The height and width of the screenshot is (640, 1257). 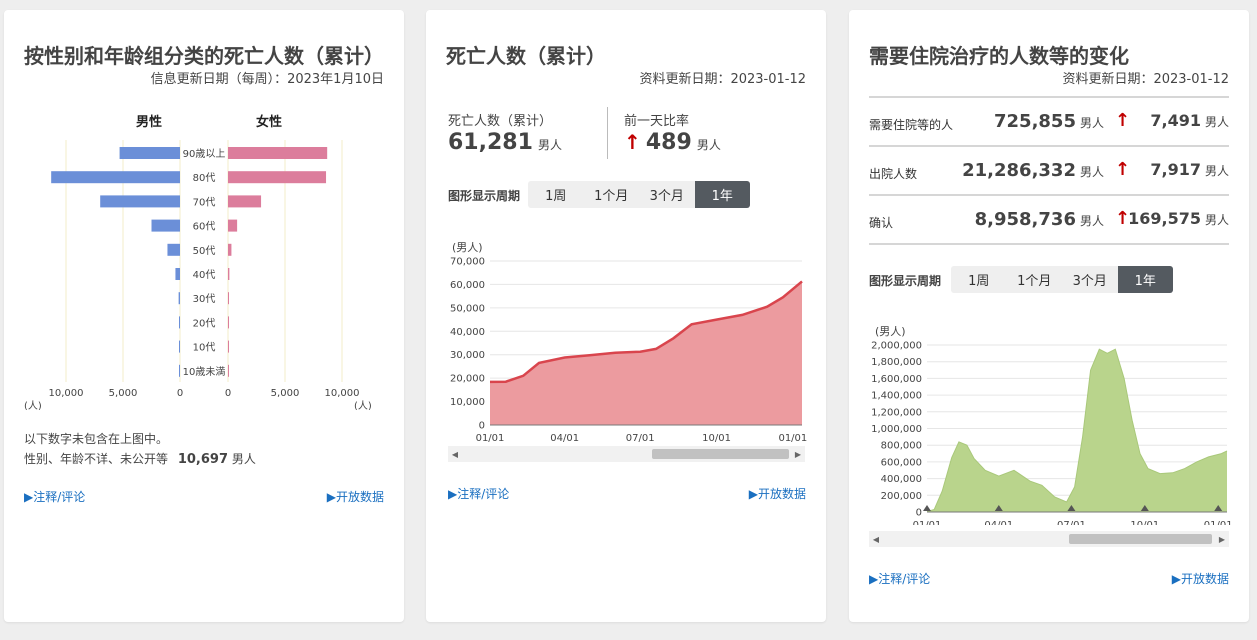 I want to click on y-tick-label: 50,000, so click(x=467, y=308).